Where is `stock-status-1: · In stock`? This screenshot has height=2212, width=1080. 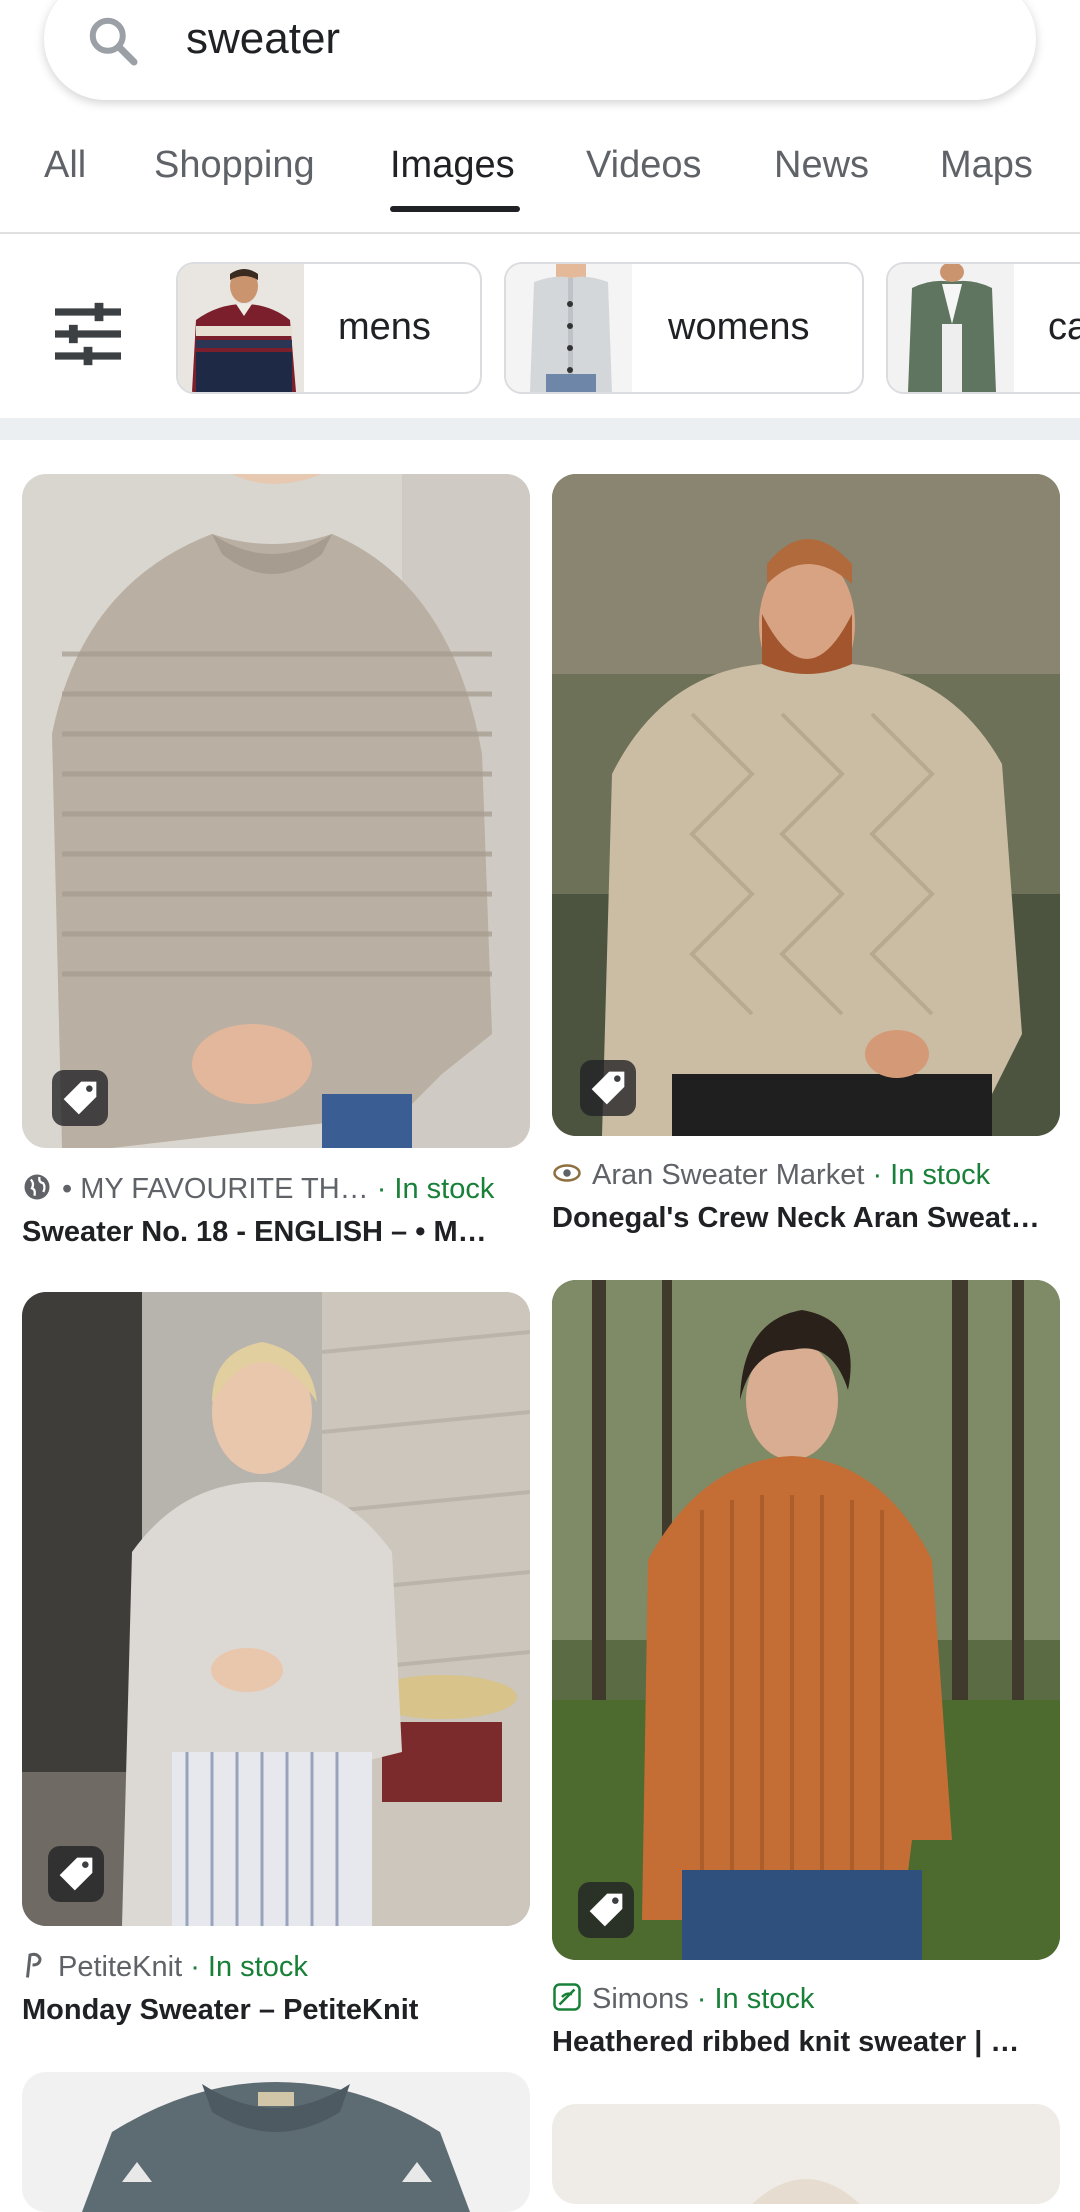
stock-status-1: · In stock is located at coordinates (435, 1189).